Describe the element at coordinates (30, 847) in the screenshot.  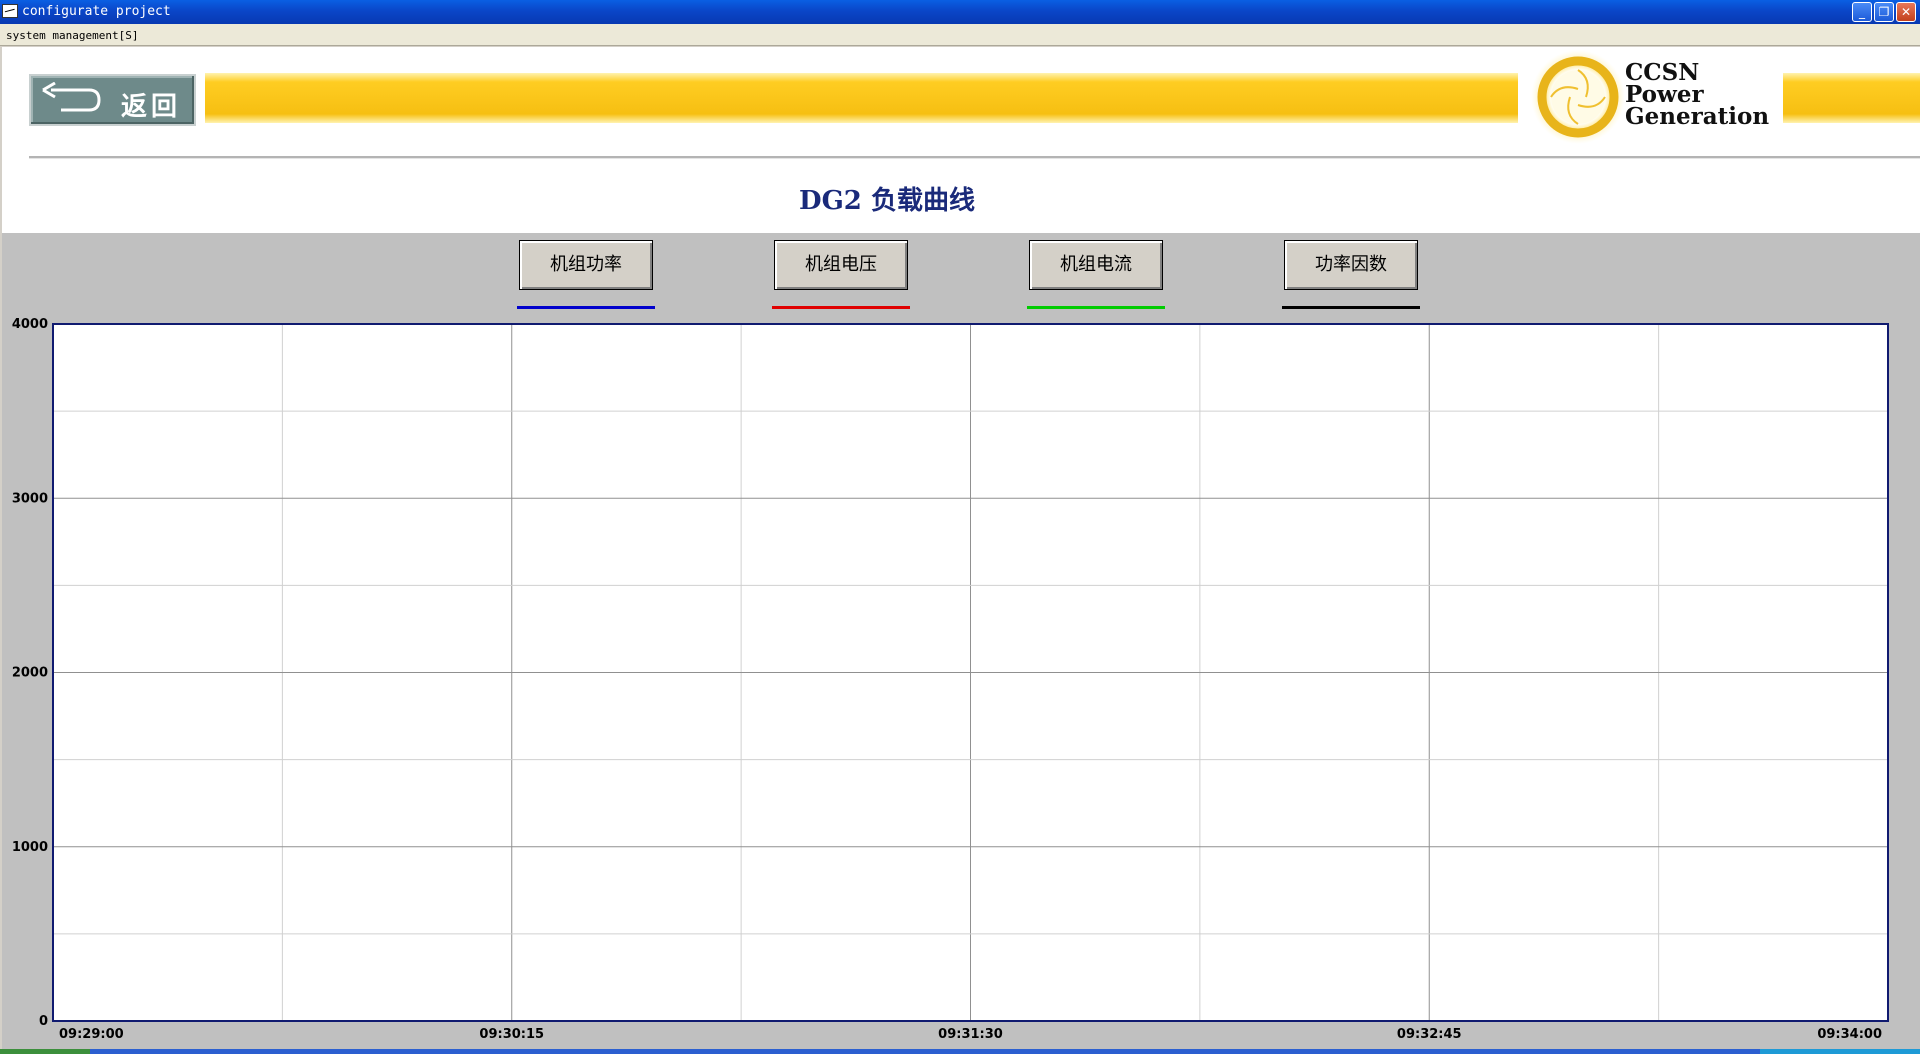
I see `y-tick-label: 1000` at that location.